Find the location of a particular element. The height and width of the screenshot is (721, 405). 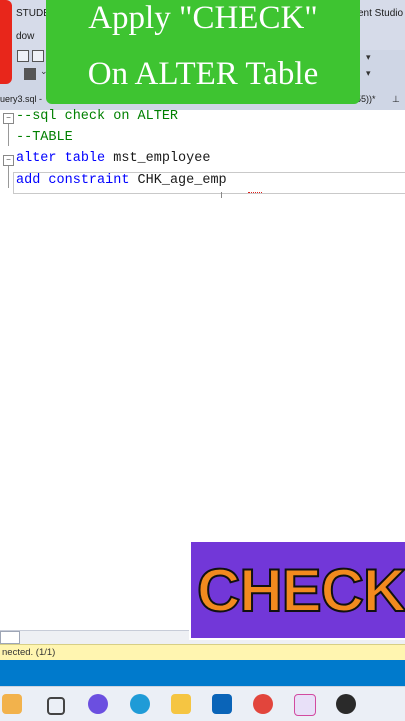

file-explorer-icon is located at coordinates (181, 704).